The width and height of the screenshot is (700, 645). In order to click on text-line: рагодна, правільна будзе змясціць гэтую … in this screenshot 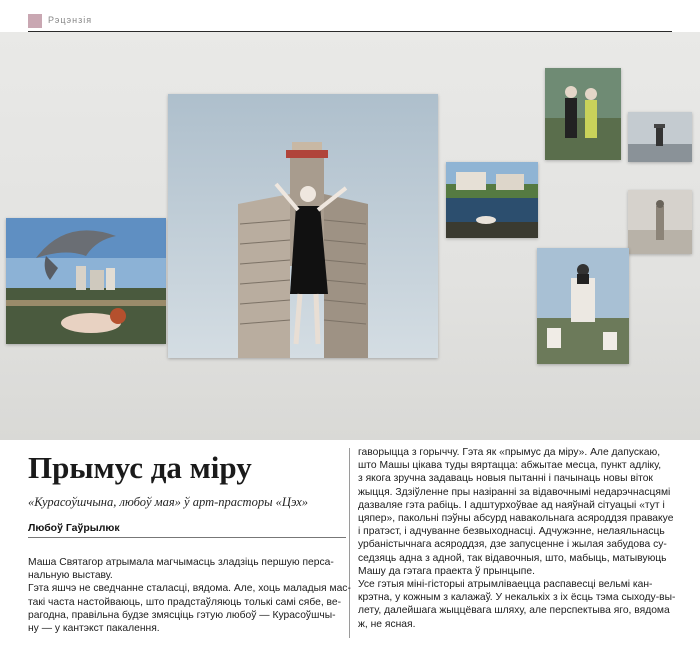, I will do `click(182, 615)`.